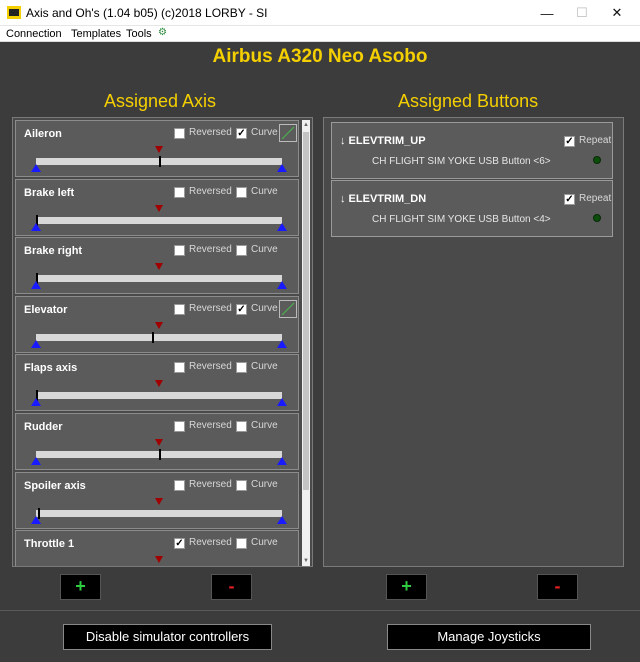 The image size is (640, 662). I want to click on remove-axis-button: -, so click(231, 587).